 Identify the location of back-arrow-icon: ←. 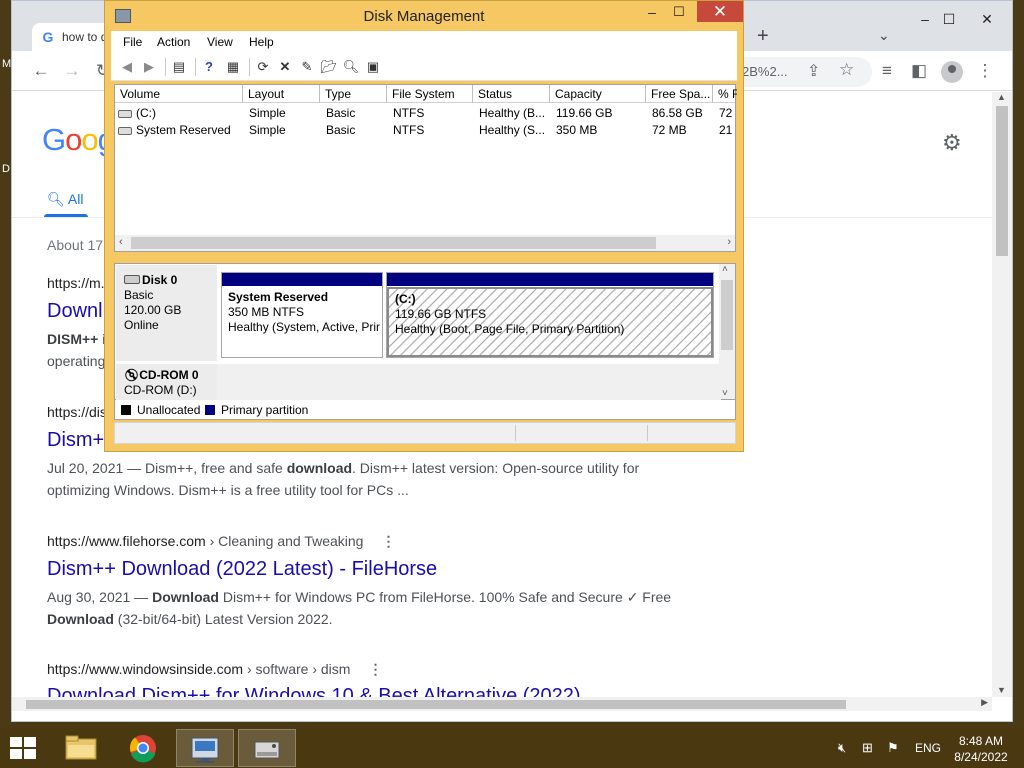
(41, 71).